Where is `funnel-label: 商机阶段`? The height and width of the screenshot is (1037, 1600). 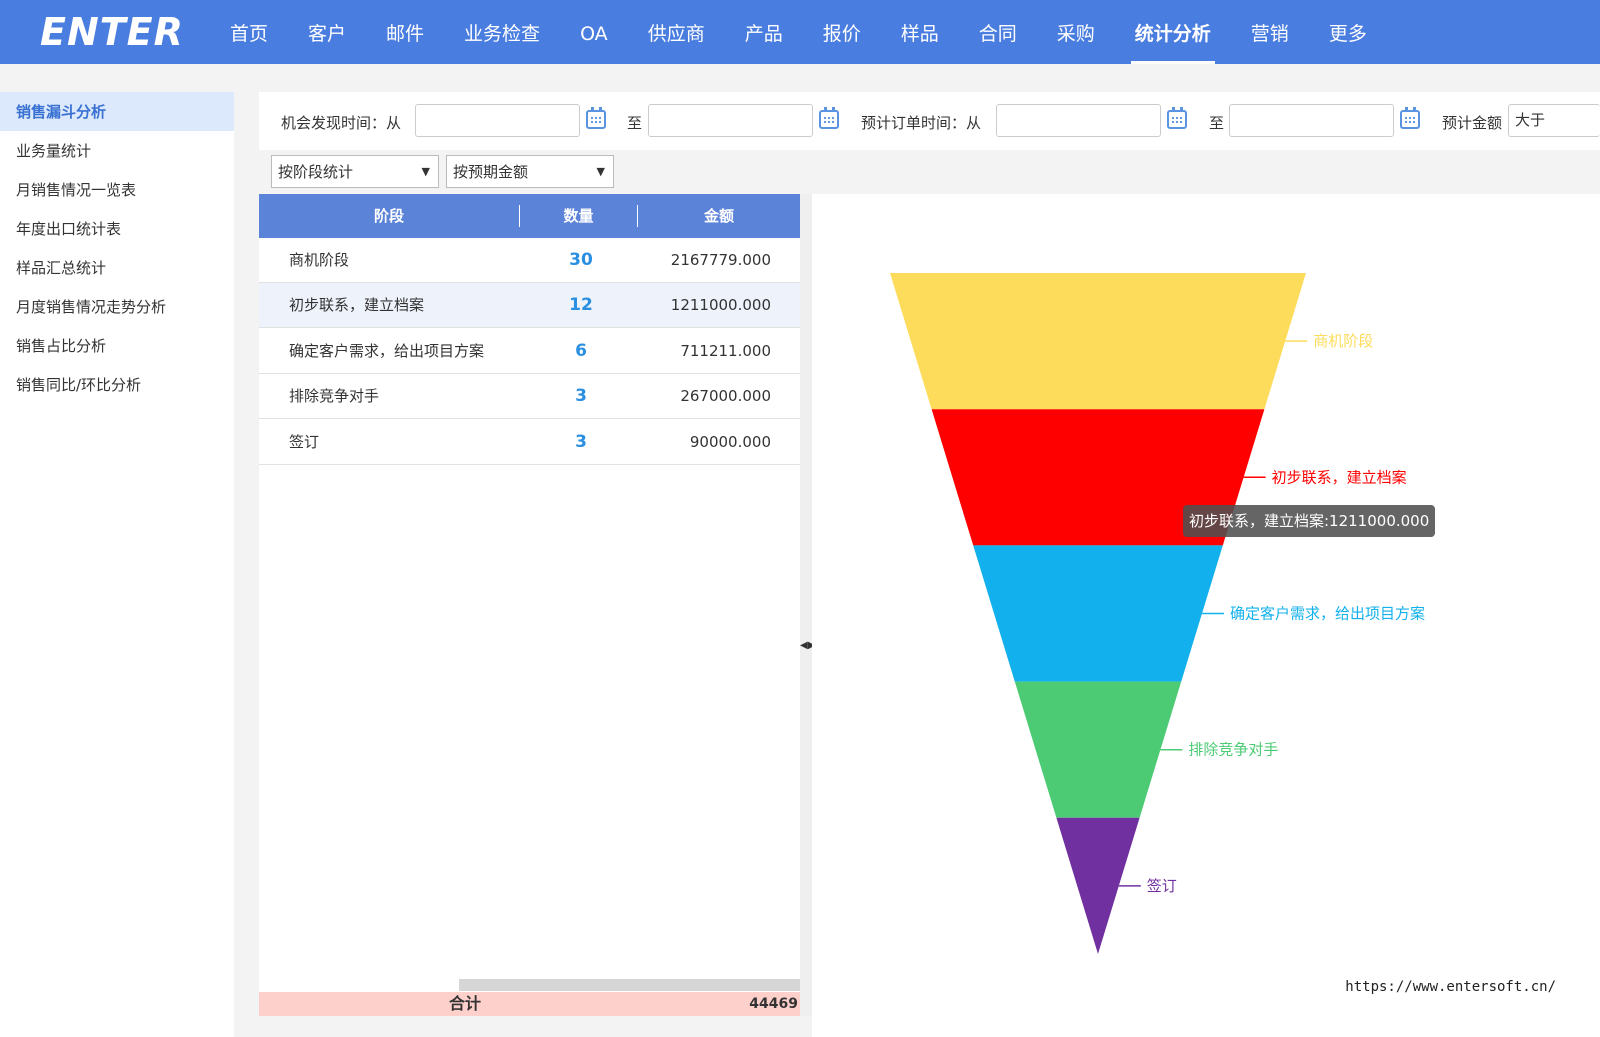
funnel-label: 商机阶段 is located at coordinates (1343, 341).